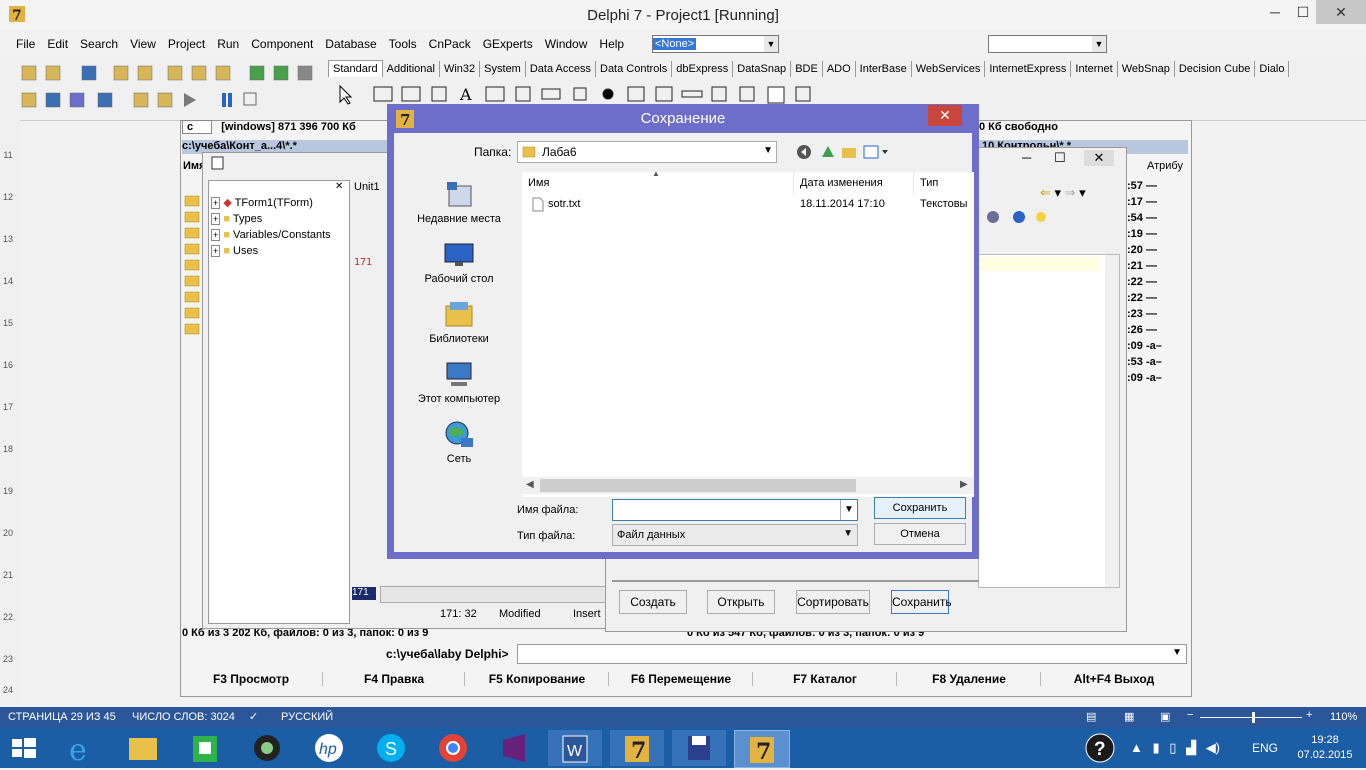 The height and width of the screenshot is (770, 1366). I want to click on file-list-hscrollbar: ◀ ▶, so click(748, 485).